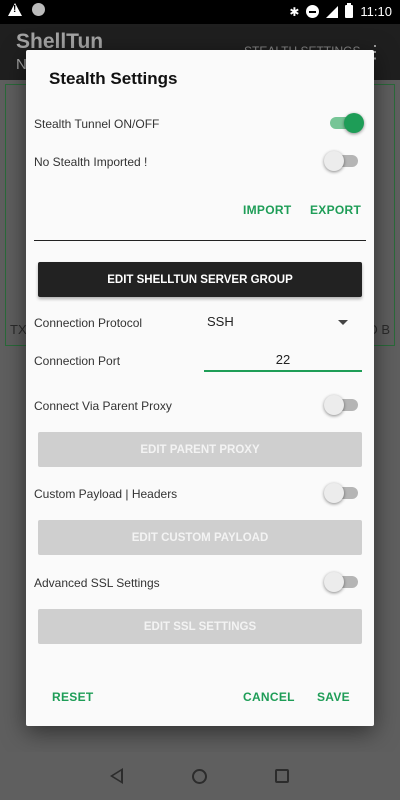 The image size is (400, 800). Describe the element at coordinates (200, 12) in the screenshot. I see `status-bar: ✱ 11:10` at that location.